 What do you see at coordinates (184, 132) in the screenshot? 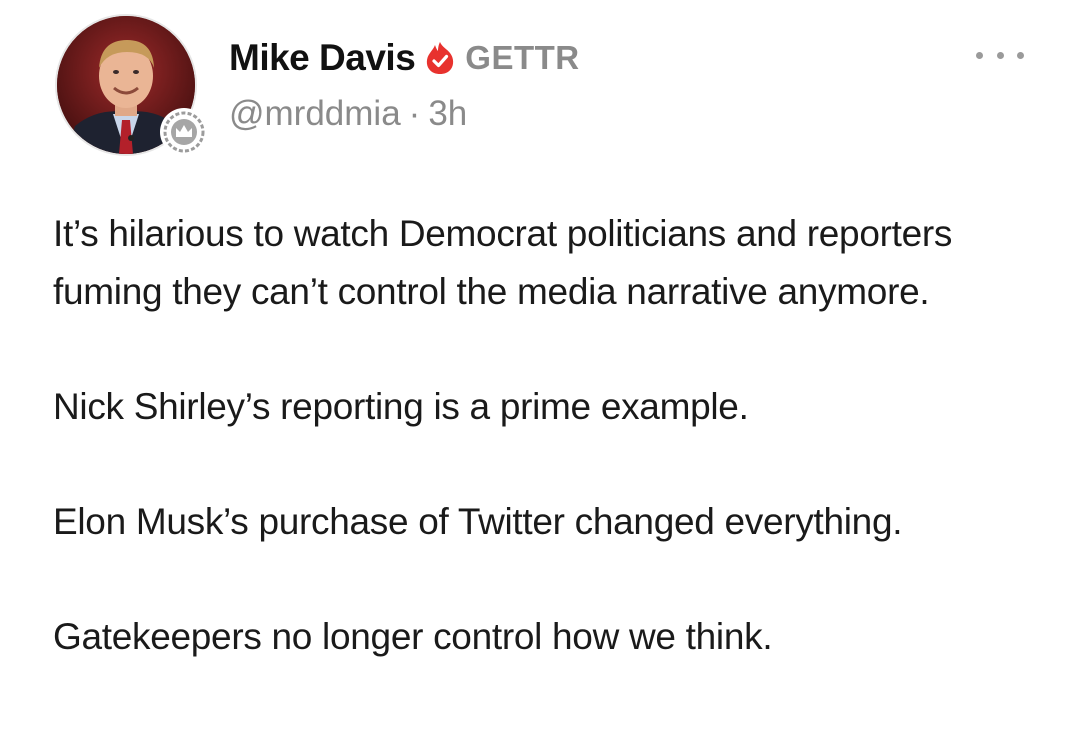
I see `crown-badge-icon` at bounding box center [184, 132].